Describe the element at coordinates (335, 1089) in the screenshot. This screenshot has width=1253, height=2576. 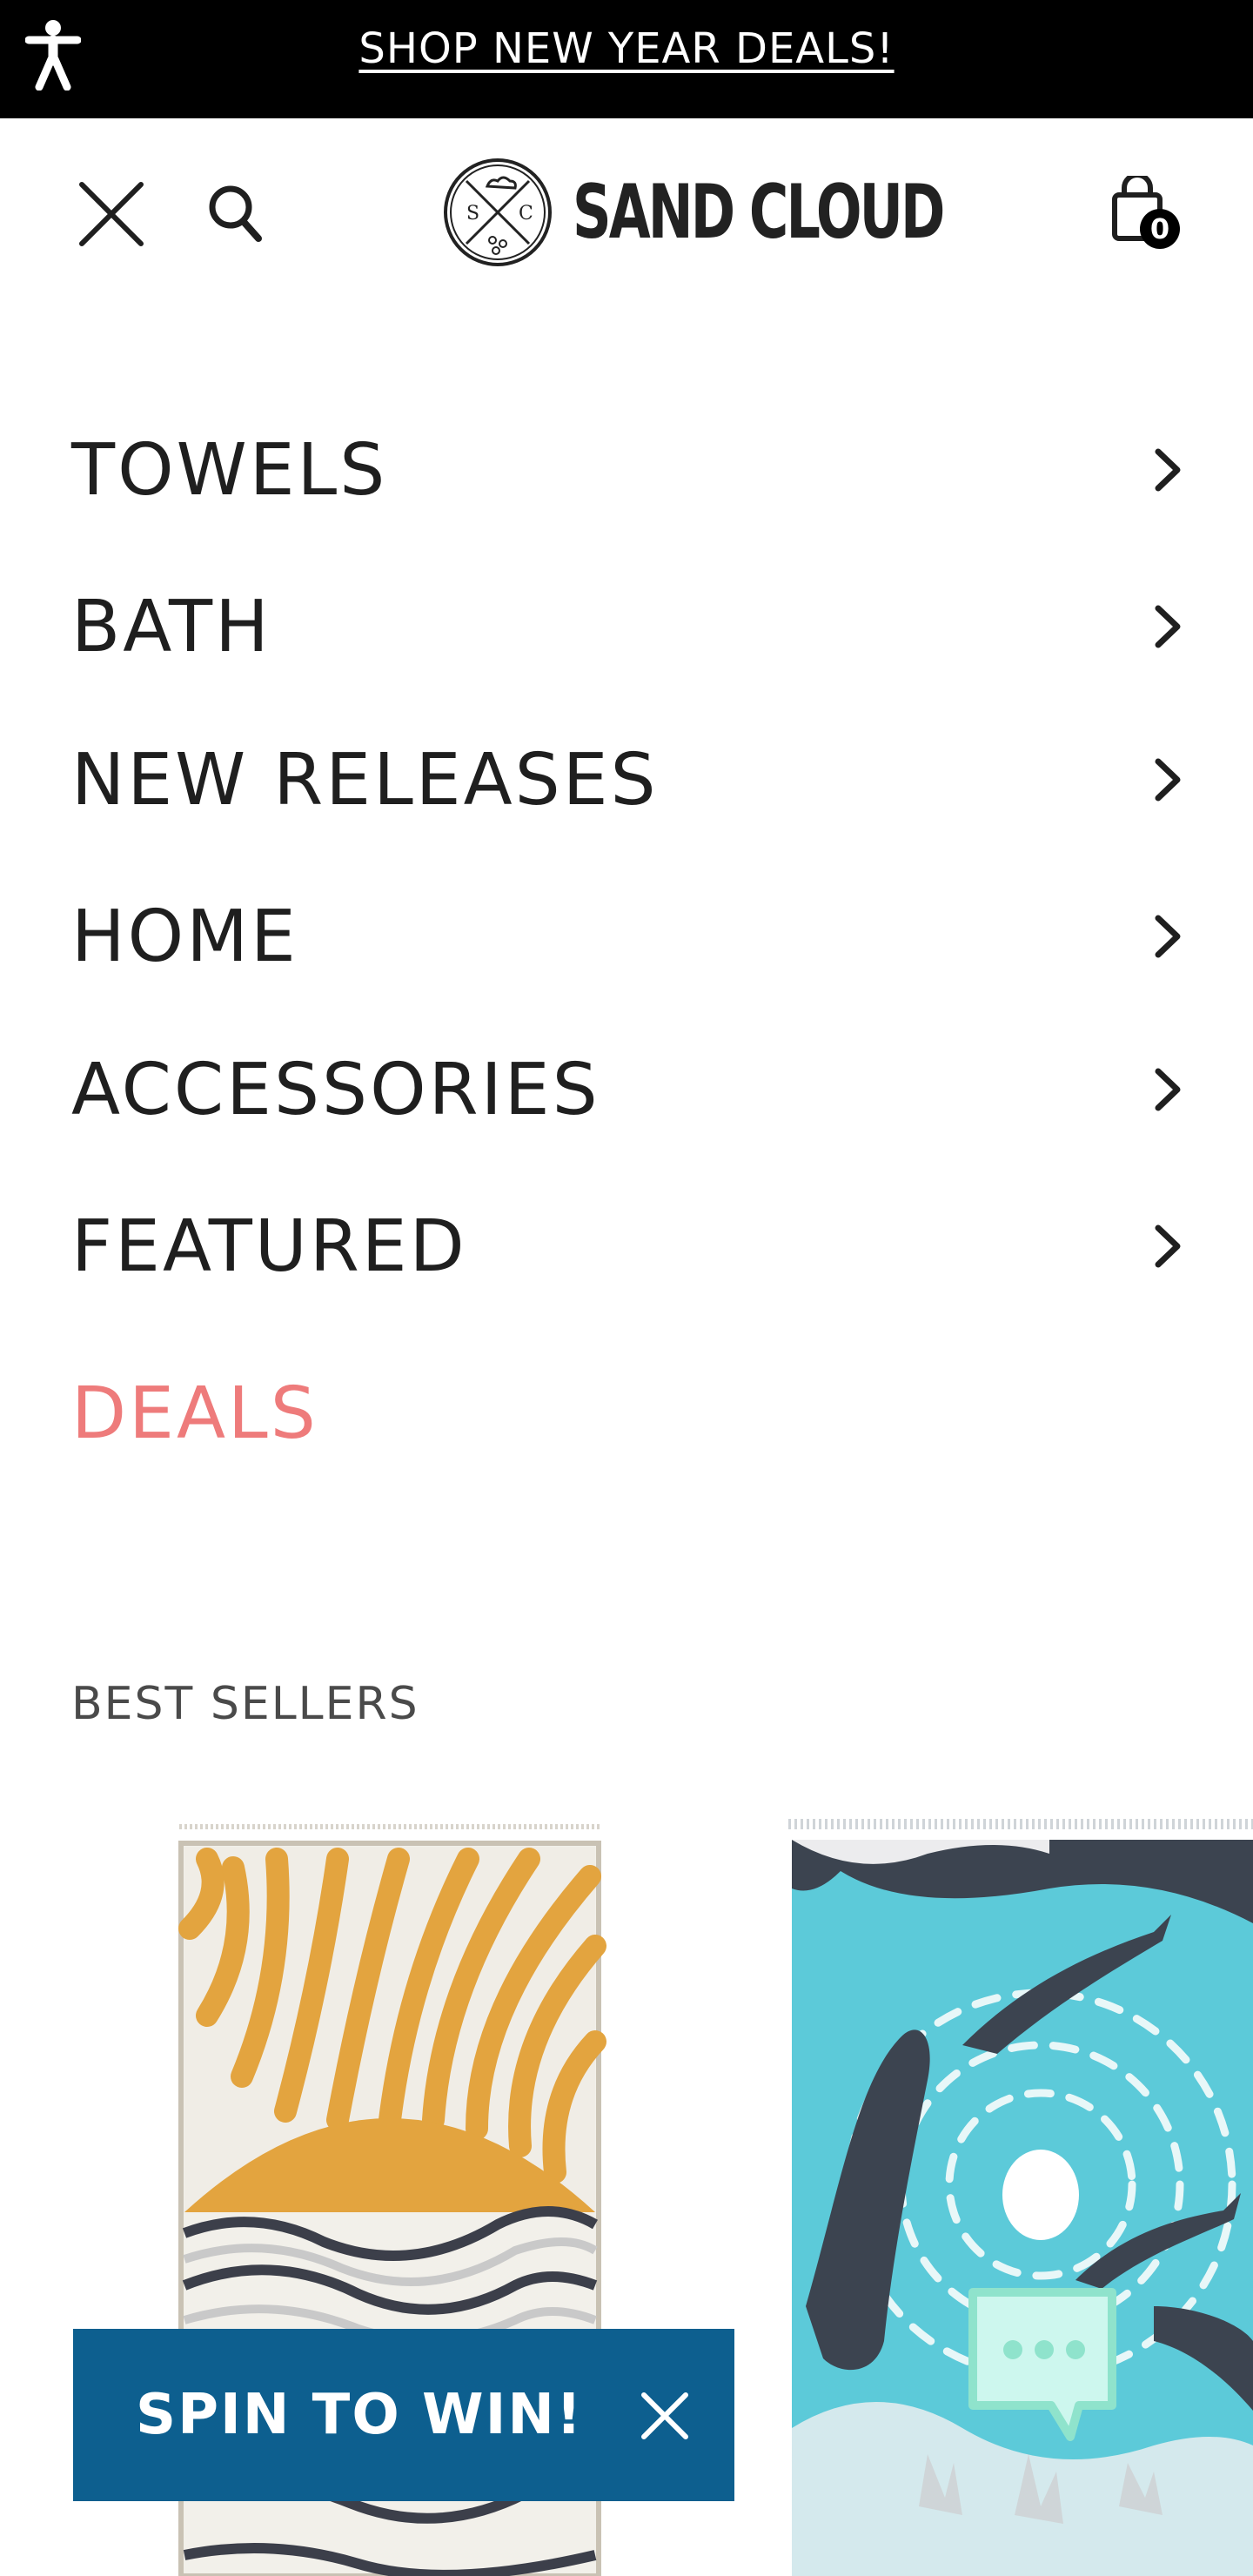
I see `menu-item-label: ACCESSORIES` at that location.